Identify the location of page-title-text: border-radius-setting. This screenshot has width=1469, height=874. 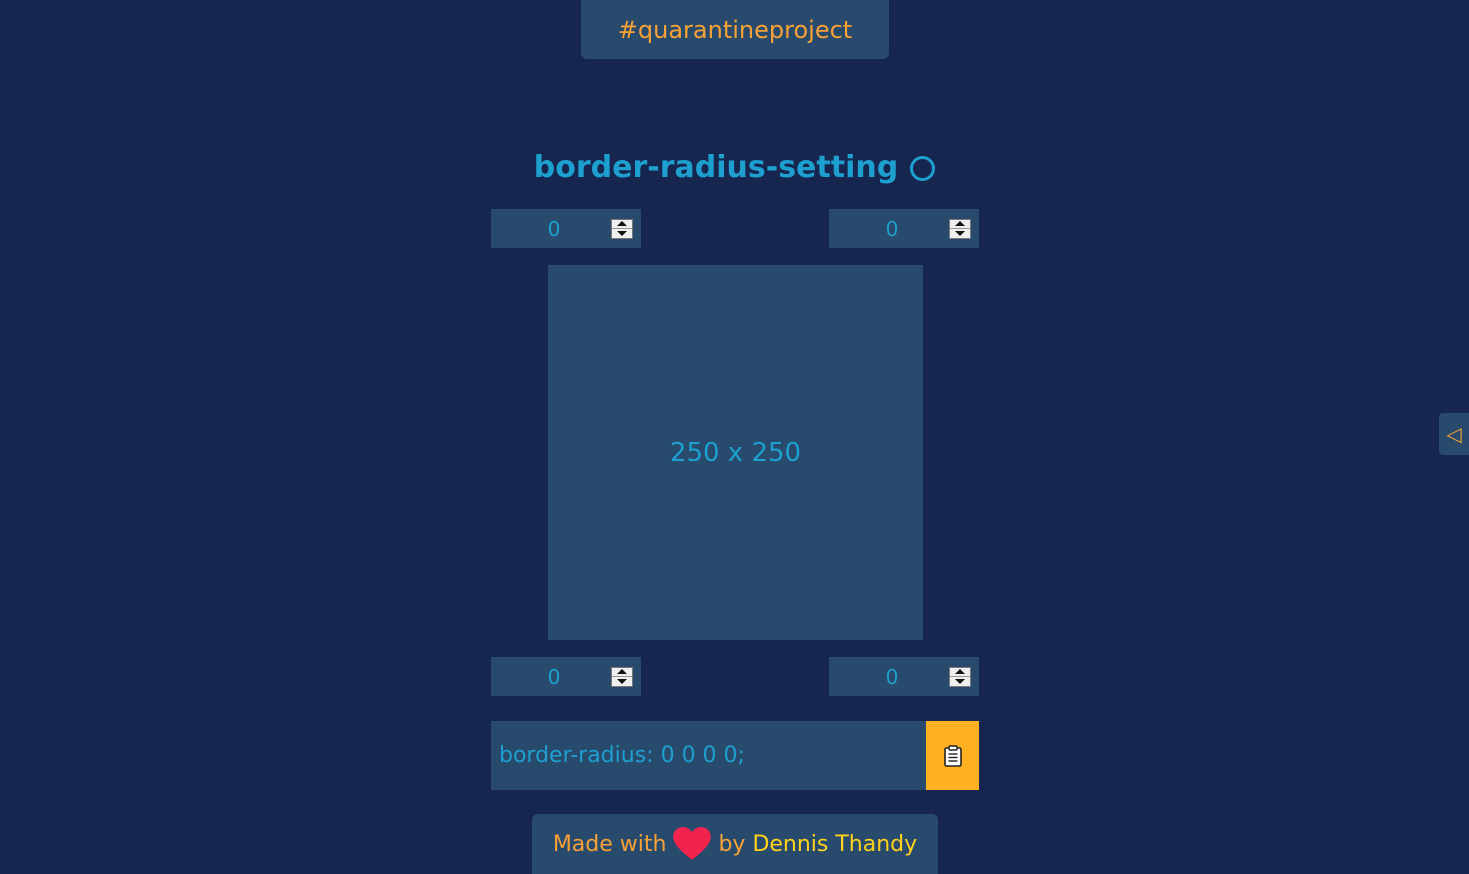
(716, 167).